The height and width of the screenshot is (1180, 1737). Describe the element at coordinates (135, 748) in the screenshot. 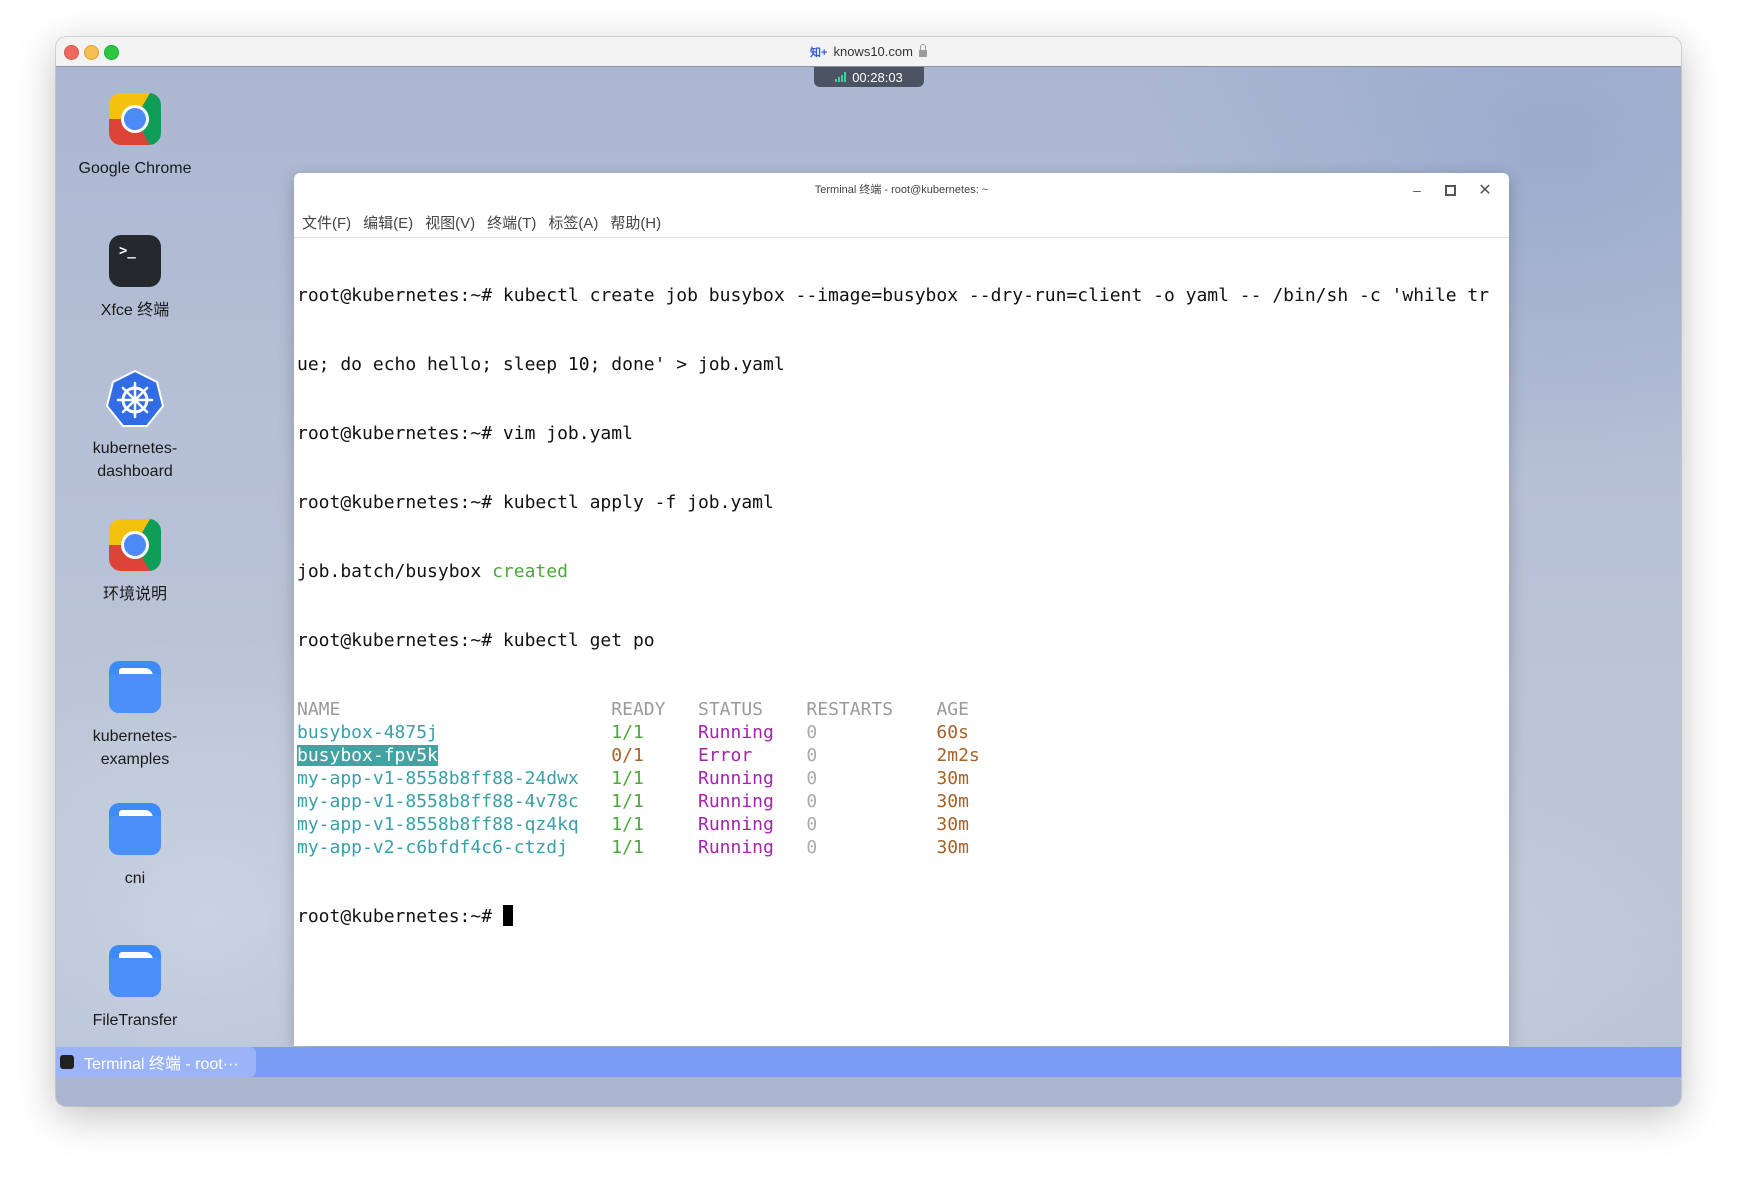

I see `desktop-icon-label: kubernetes- examples` at that location.